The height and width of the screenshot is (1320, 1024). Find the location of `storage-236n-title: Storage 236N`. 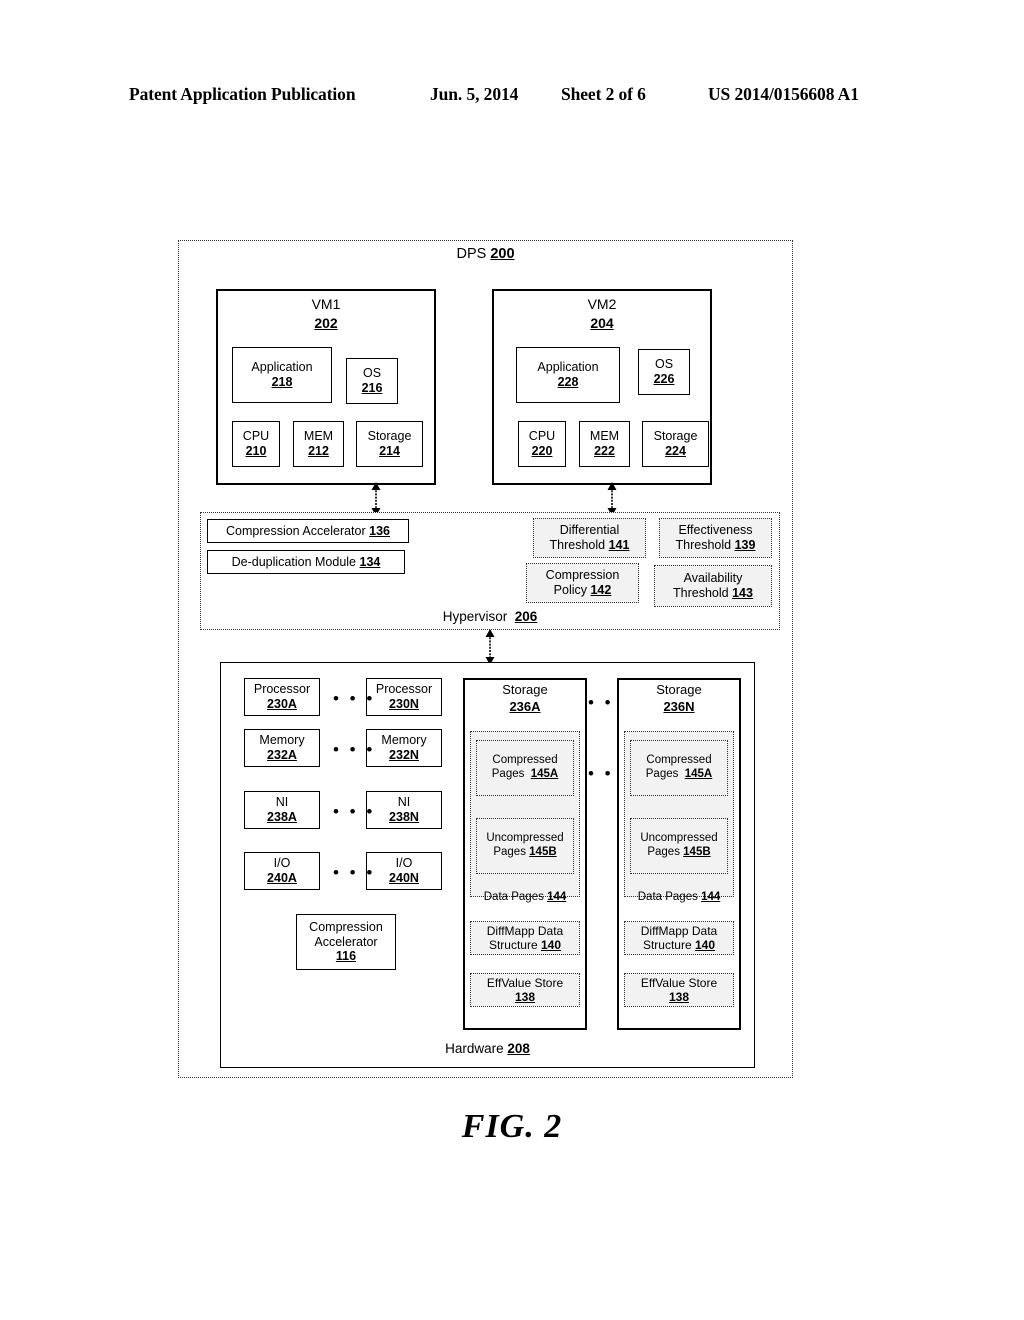

storage-236n-title: Storage 236N is located at coordinates (679, 698).